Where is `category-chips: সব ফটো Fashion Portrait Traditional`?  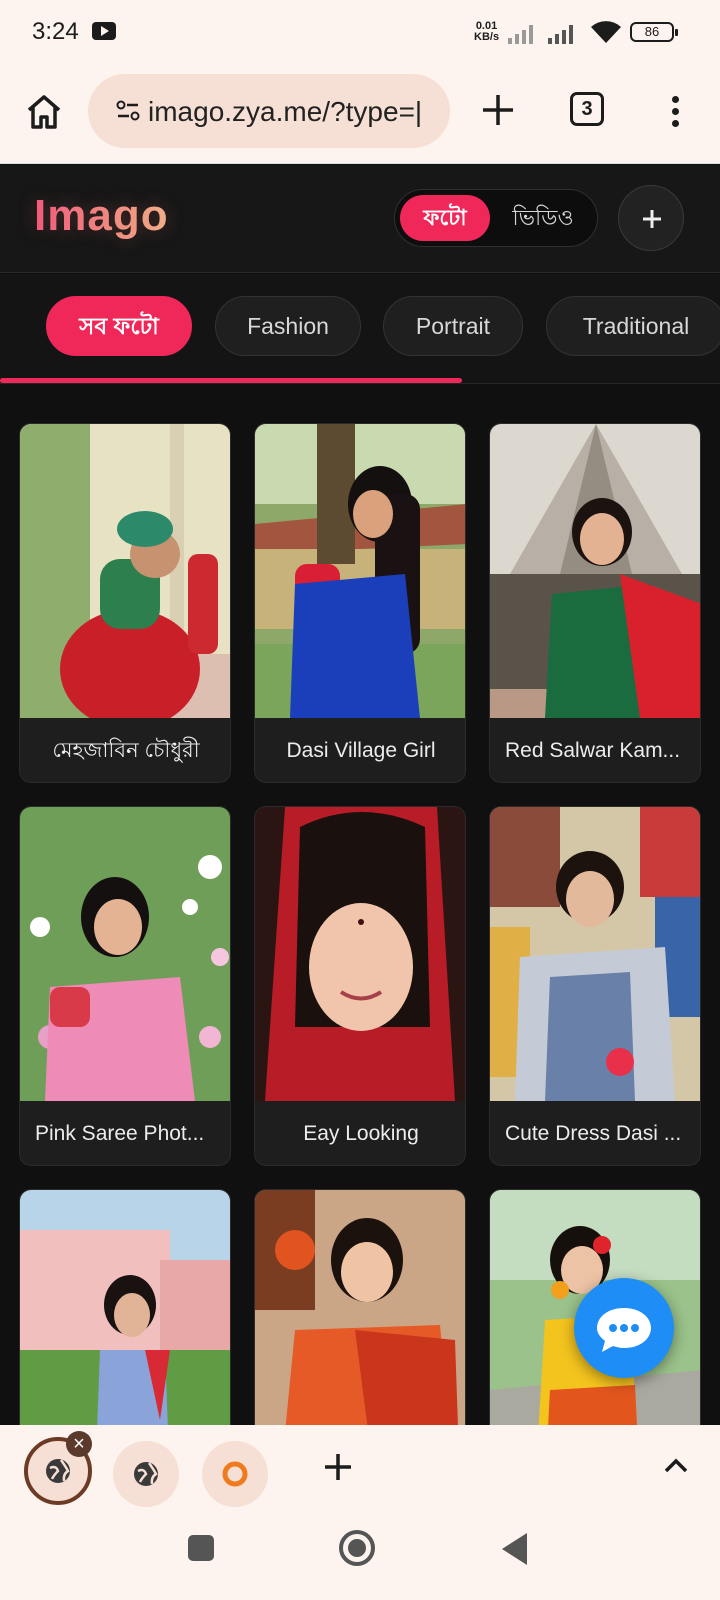 category-chips: সব ফটো Fashion Portrait Traditional is located at coordinates (360, 329).